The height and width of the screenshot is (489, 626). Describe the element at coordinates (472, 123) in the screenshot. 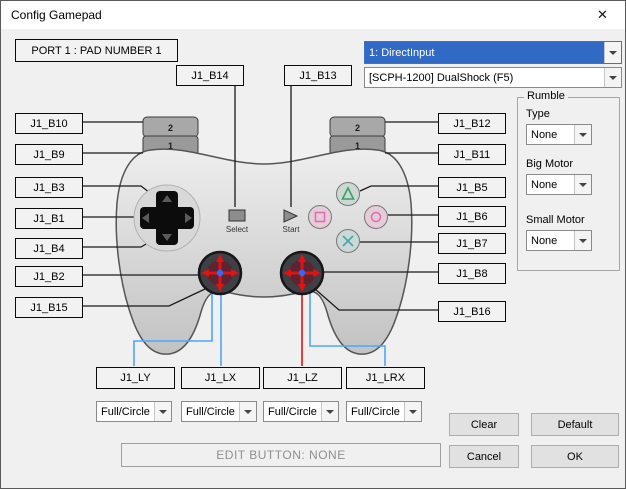

I see `binding-button-b12: J1_B12` at that location.